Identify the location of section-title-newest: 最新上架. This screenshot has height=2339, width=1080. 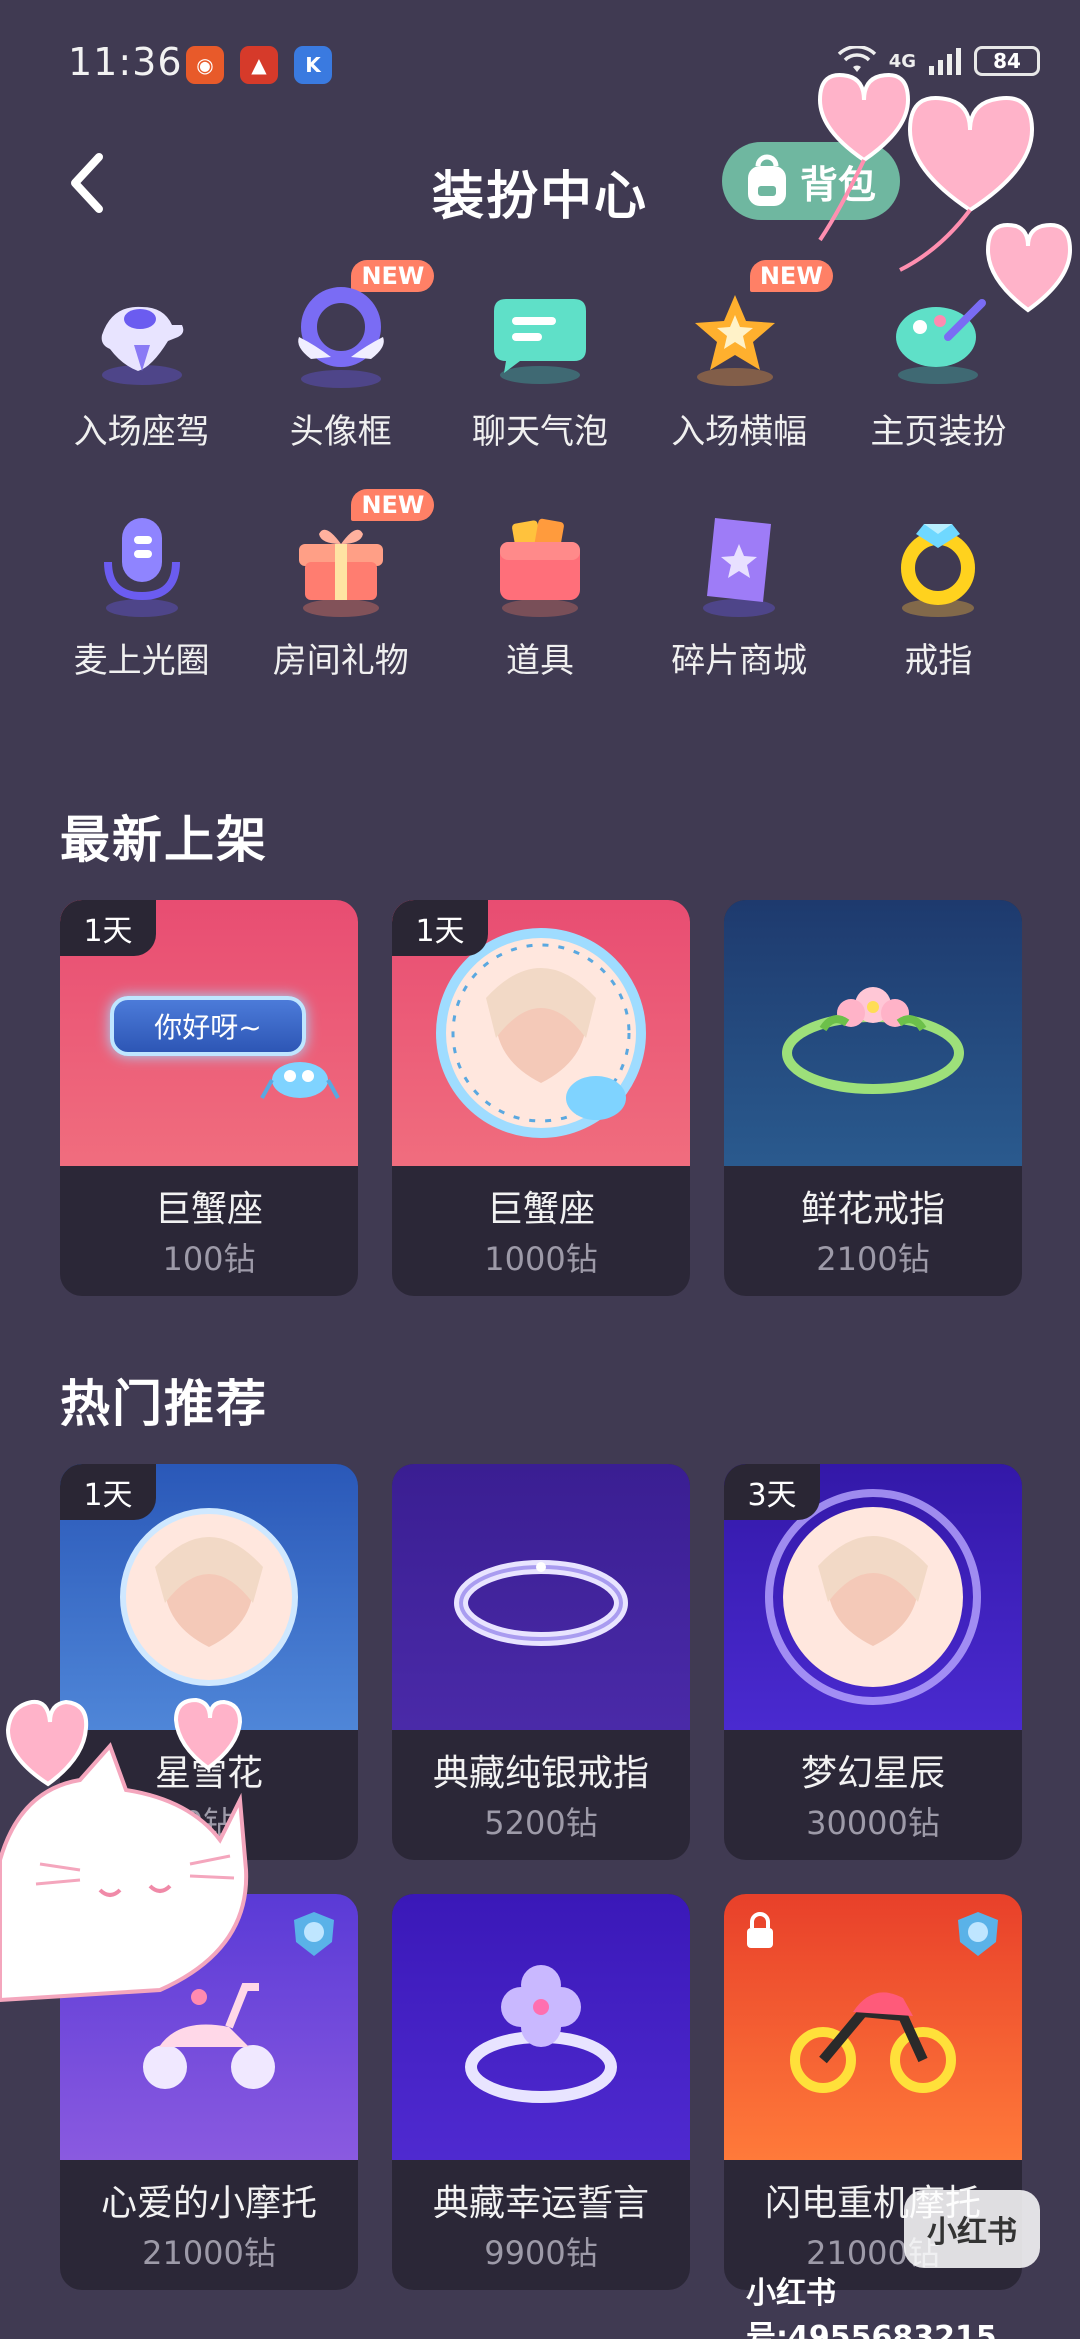
(164, 840).